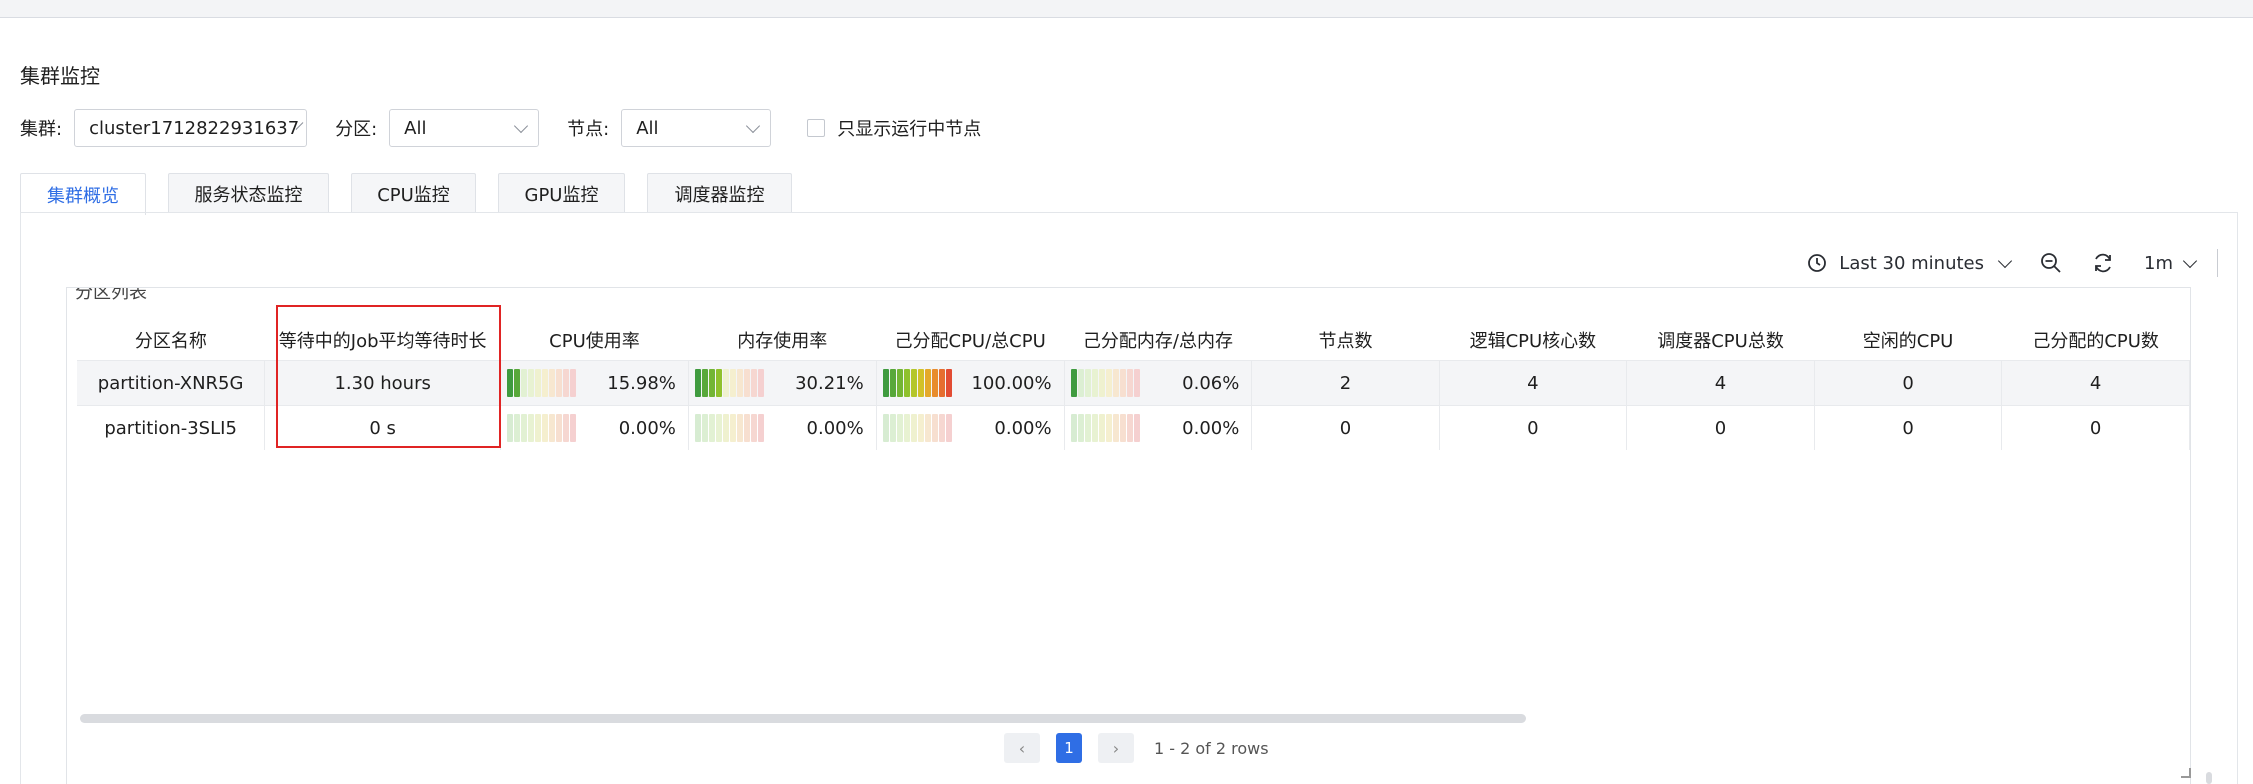 The height and width of the screenshot is (784, 2253). I want to click on alloc-mem-cell: 0.00%, so click(1158, 427).